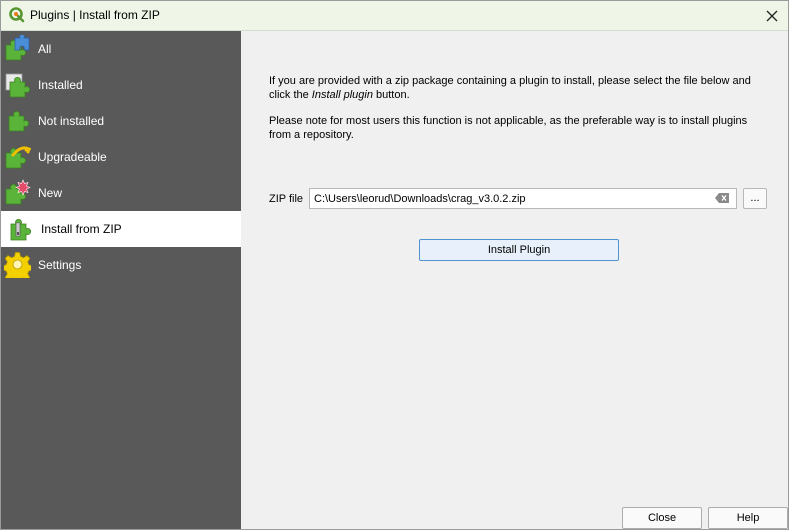 The image size is (789, 530). What do you see at coordinates (722, 198) in the screenshot?
I see `clear-input-icon` at bounding box center [722, 198].